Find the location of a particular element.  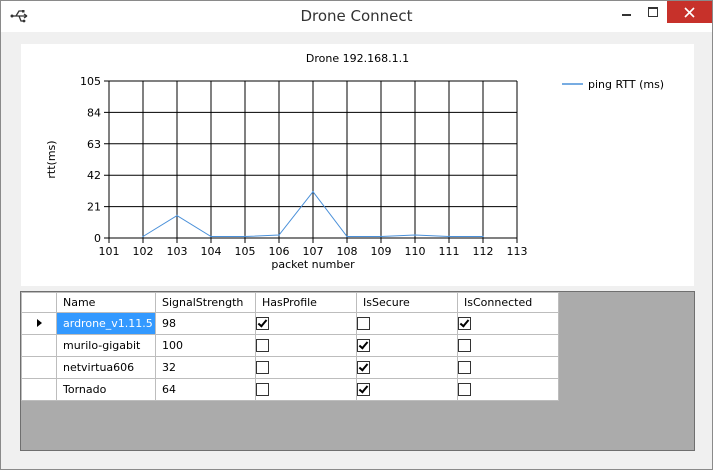

y-tick-label: 63 is located at coordinates (94, 144).